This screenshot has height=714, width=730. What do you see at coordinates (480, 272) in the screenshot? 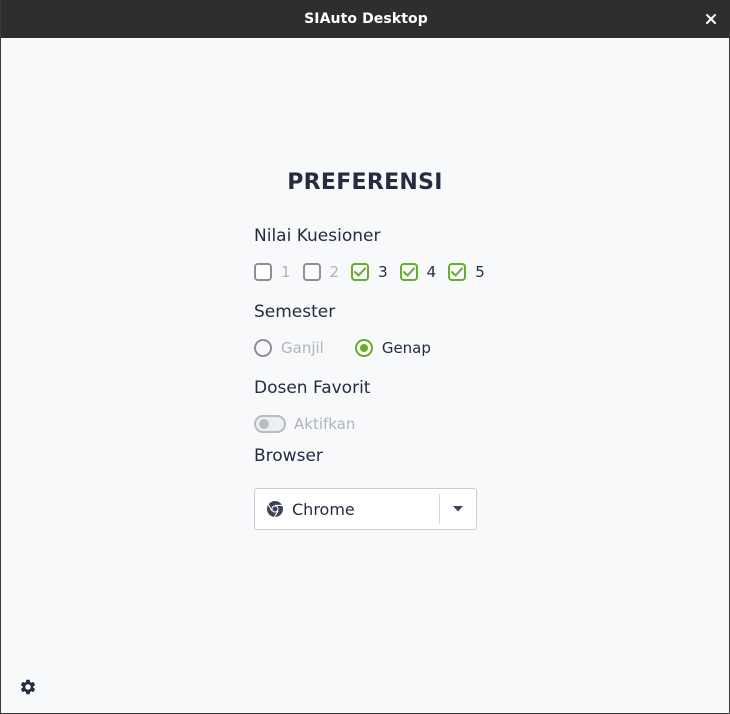
I see `nilai-5-label: 5` at bounding box center [480, 272].